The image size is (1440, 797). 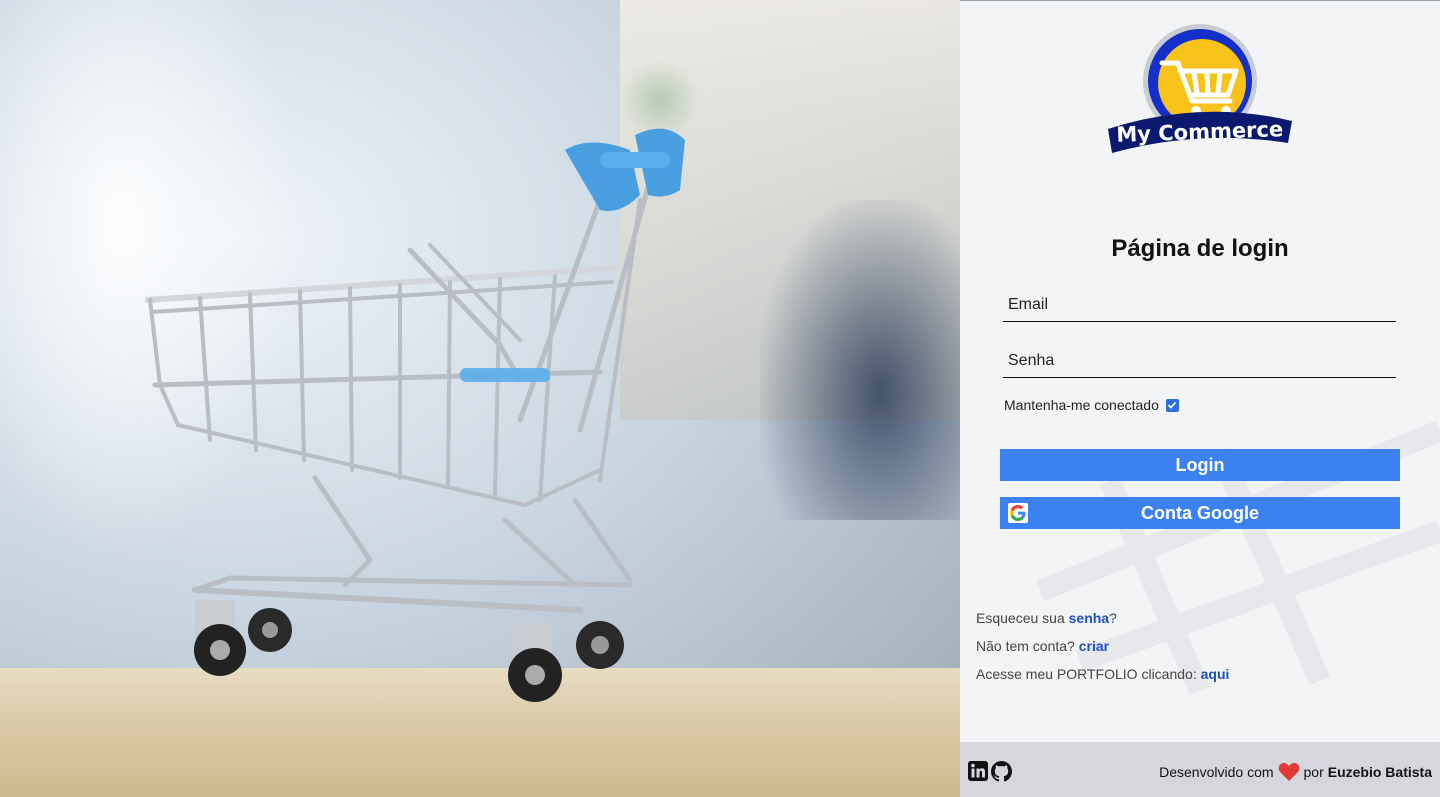 What do you see at coordinates (1216, 771) in the screenshot?
I see `credit-prefix: Desenvolvido com` at bounding box center [1216, 771].